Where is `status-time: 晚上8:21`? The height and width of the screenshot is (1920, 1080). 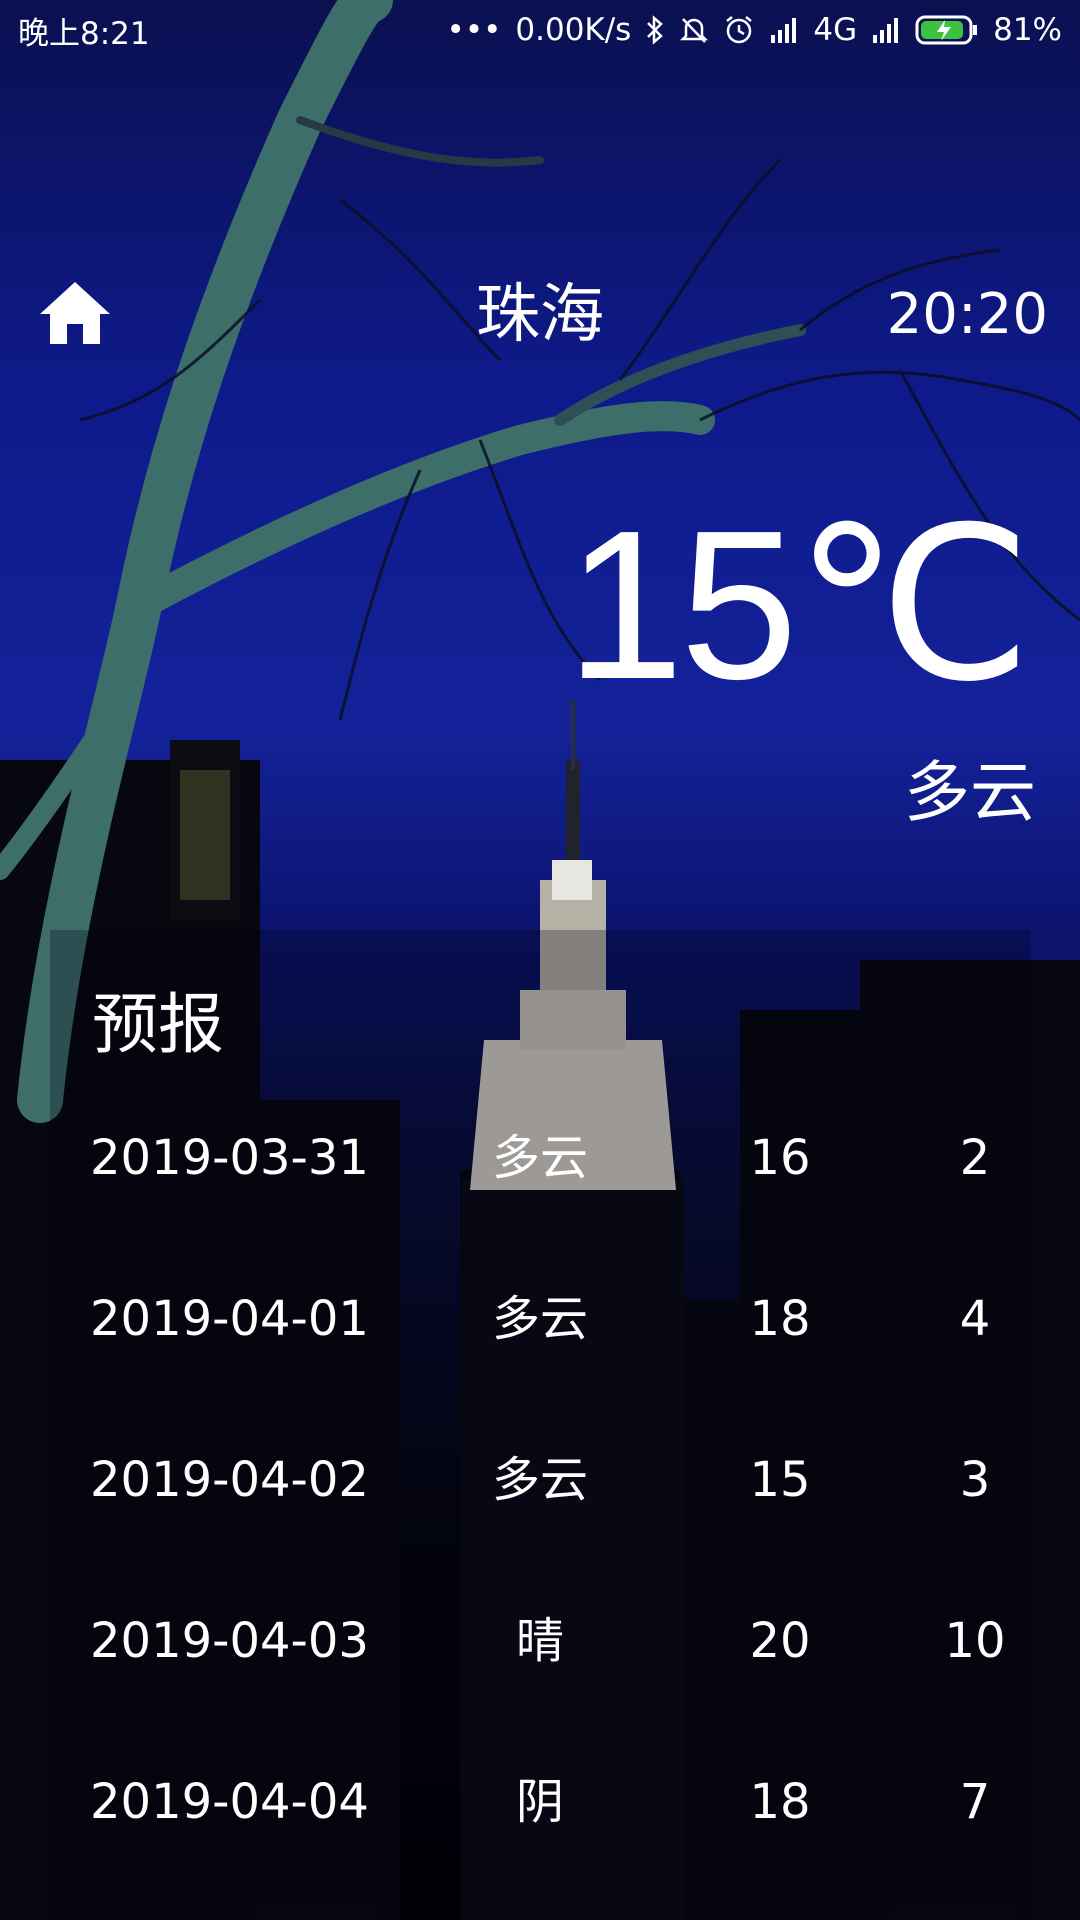
status-time: 晚上8:21 is located at coordinates (84, 33).